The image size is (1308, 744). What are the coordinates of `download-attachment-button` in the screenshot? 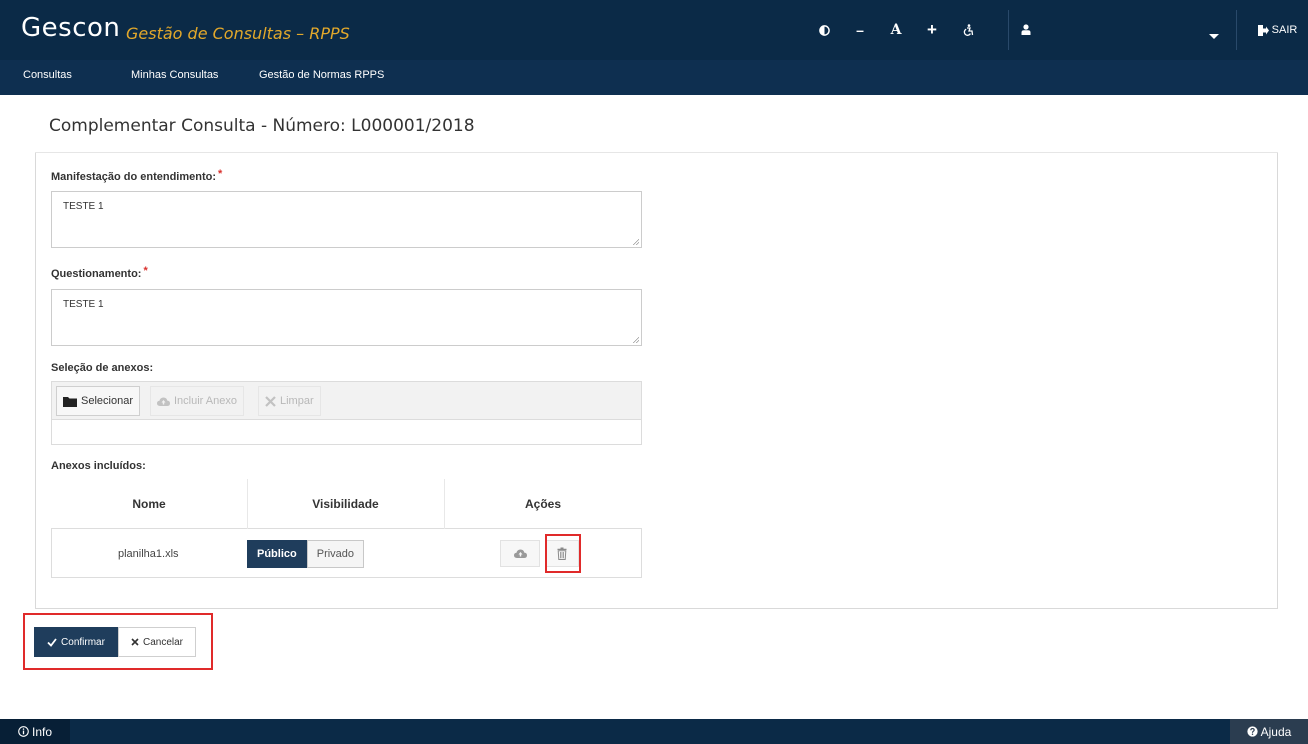 It's located at (520, 553).